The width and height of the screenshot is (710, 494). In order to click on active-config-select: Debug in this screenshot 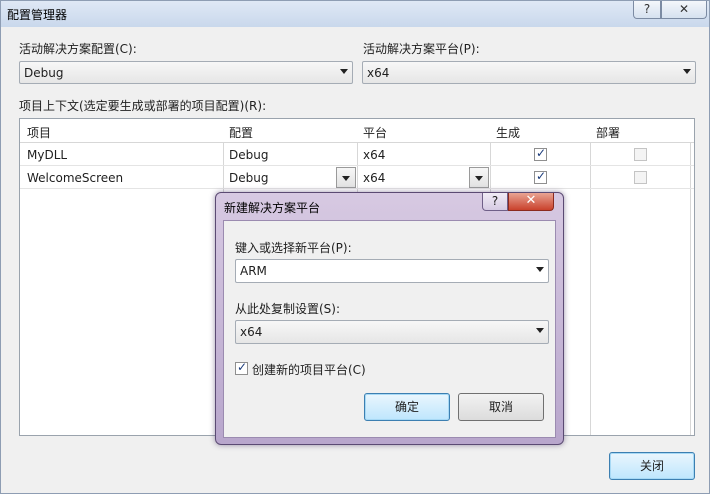, I will do `click(186, 72)`.